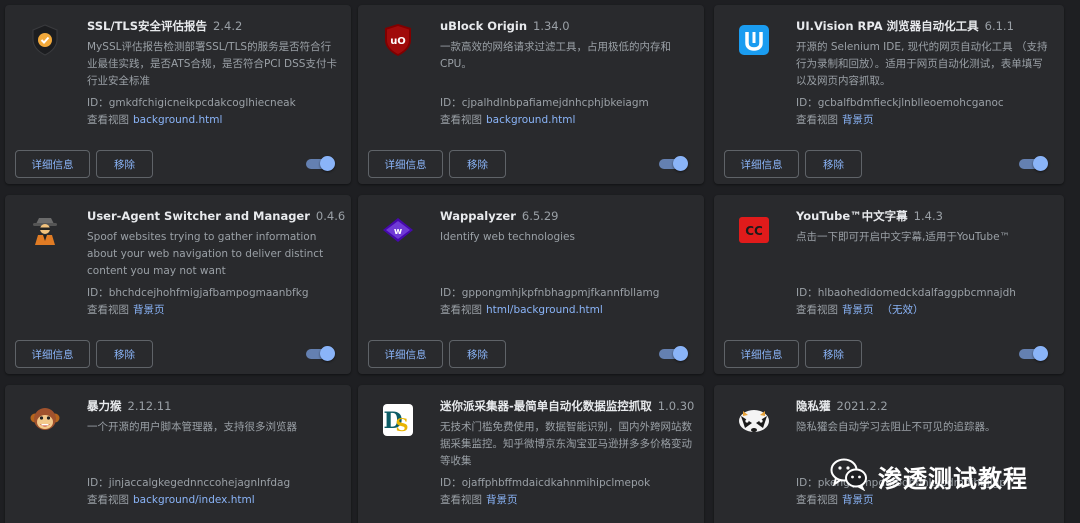 The height and width of the screenshot is (523, 1080). Describe the element at coordinates (852, 216) in the screenshot. I see `extension-name: YouTube™中文字幕` at that location.